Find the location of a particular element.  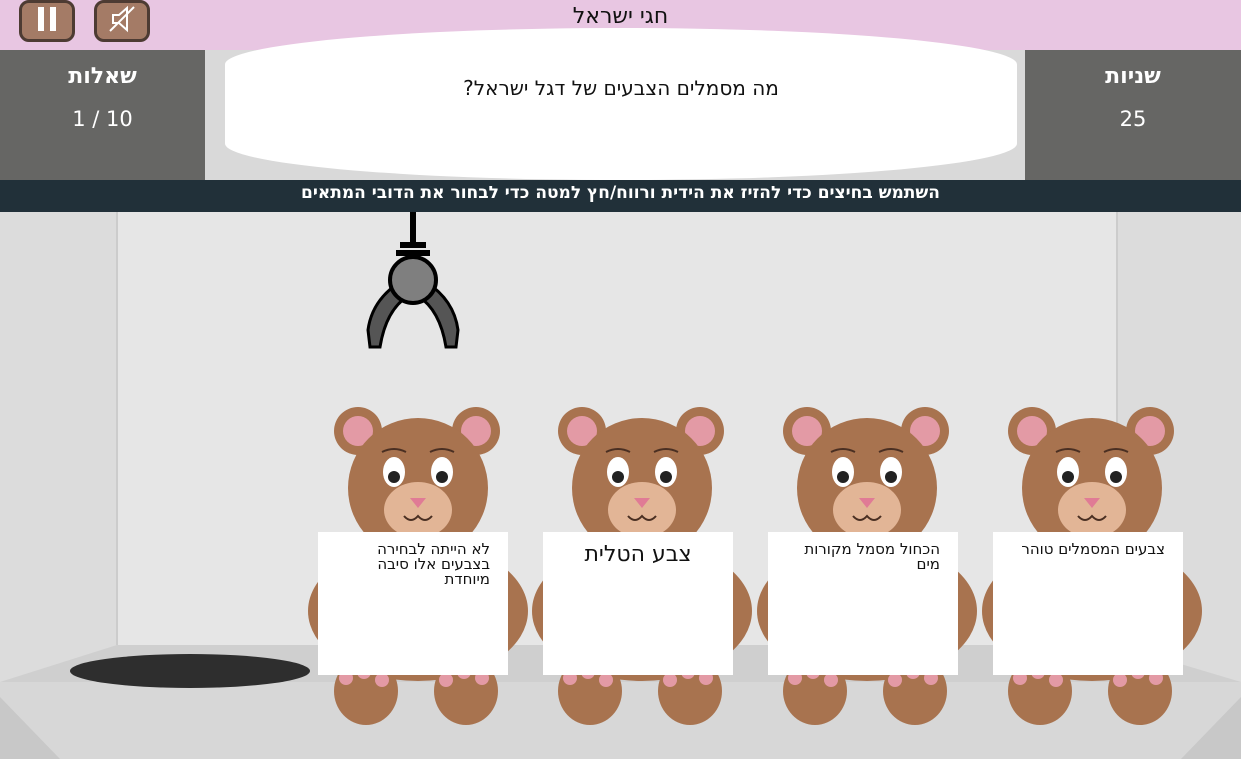

questions-panel: שאלות 1 / 10 is located at coordinates (102, 115).